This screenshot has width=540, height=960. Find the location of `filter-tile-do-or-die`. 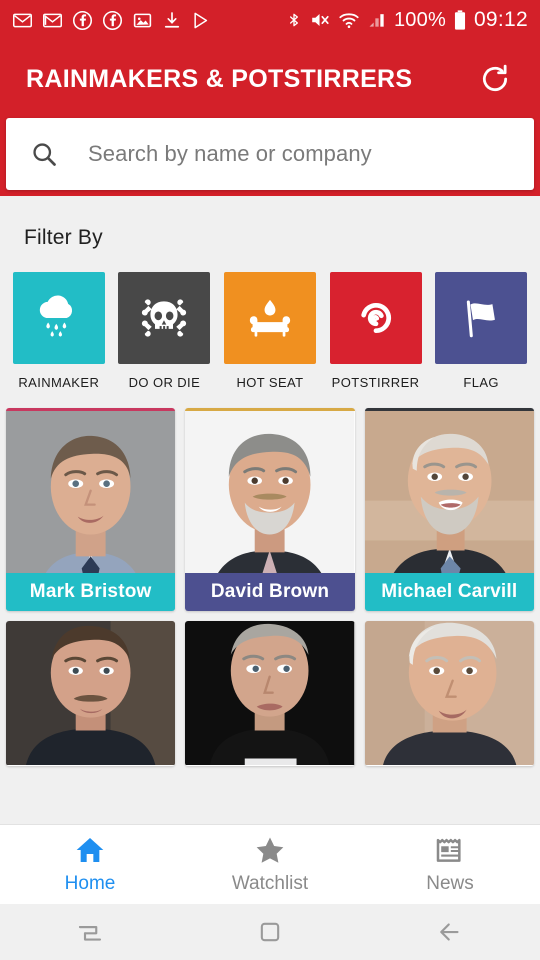

filter-tile-do-or-die is located at coordinates (164, 318).